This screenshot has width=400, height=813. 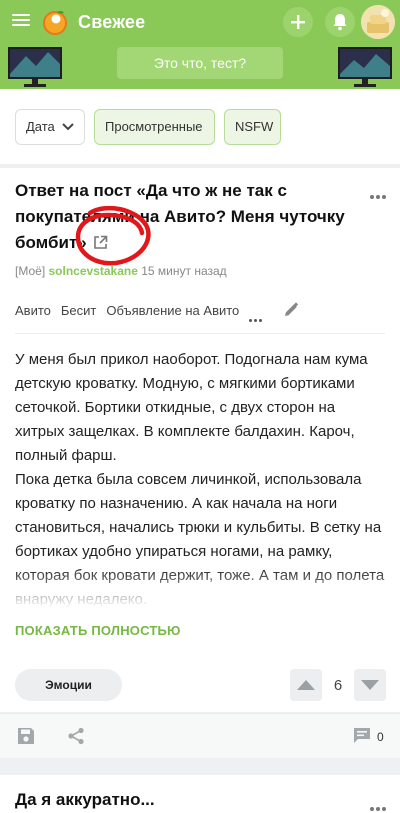 I want to click on bell-icon, so click(x=340, y=22).